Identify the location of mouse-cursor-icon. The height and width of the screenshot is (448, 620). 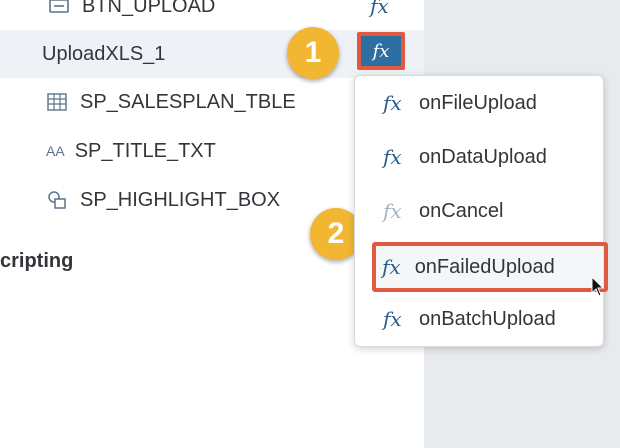
(598, 289).